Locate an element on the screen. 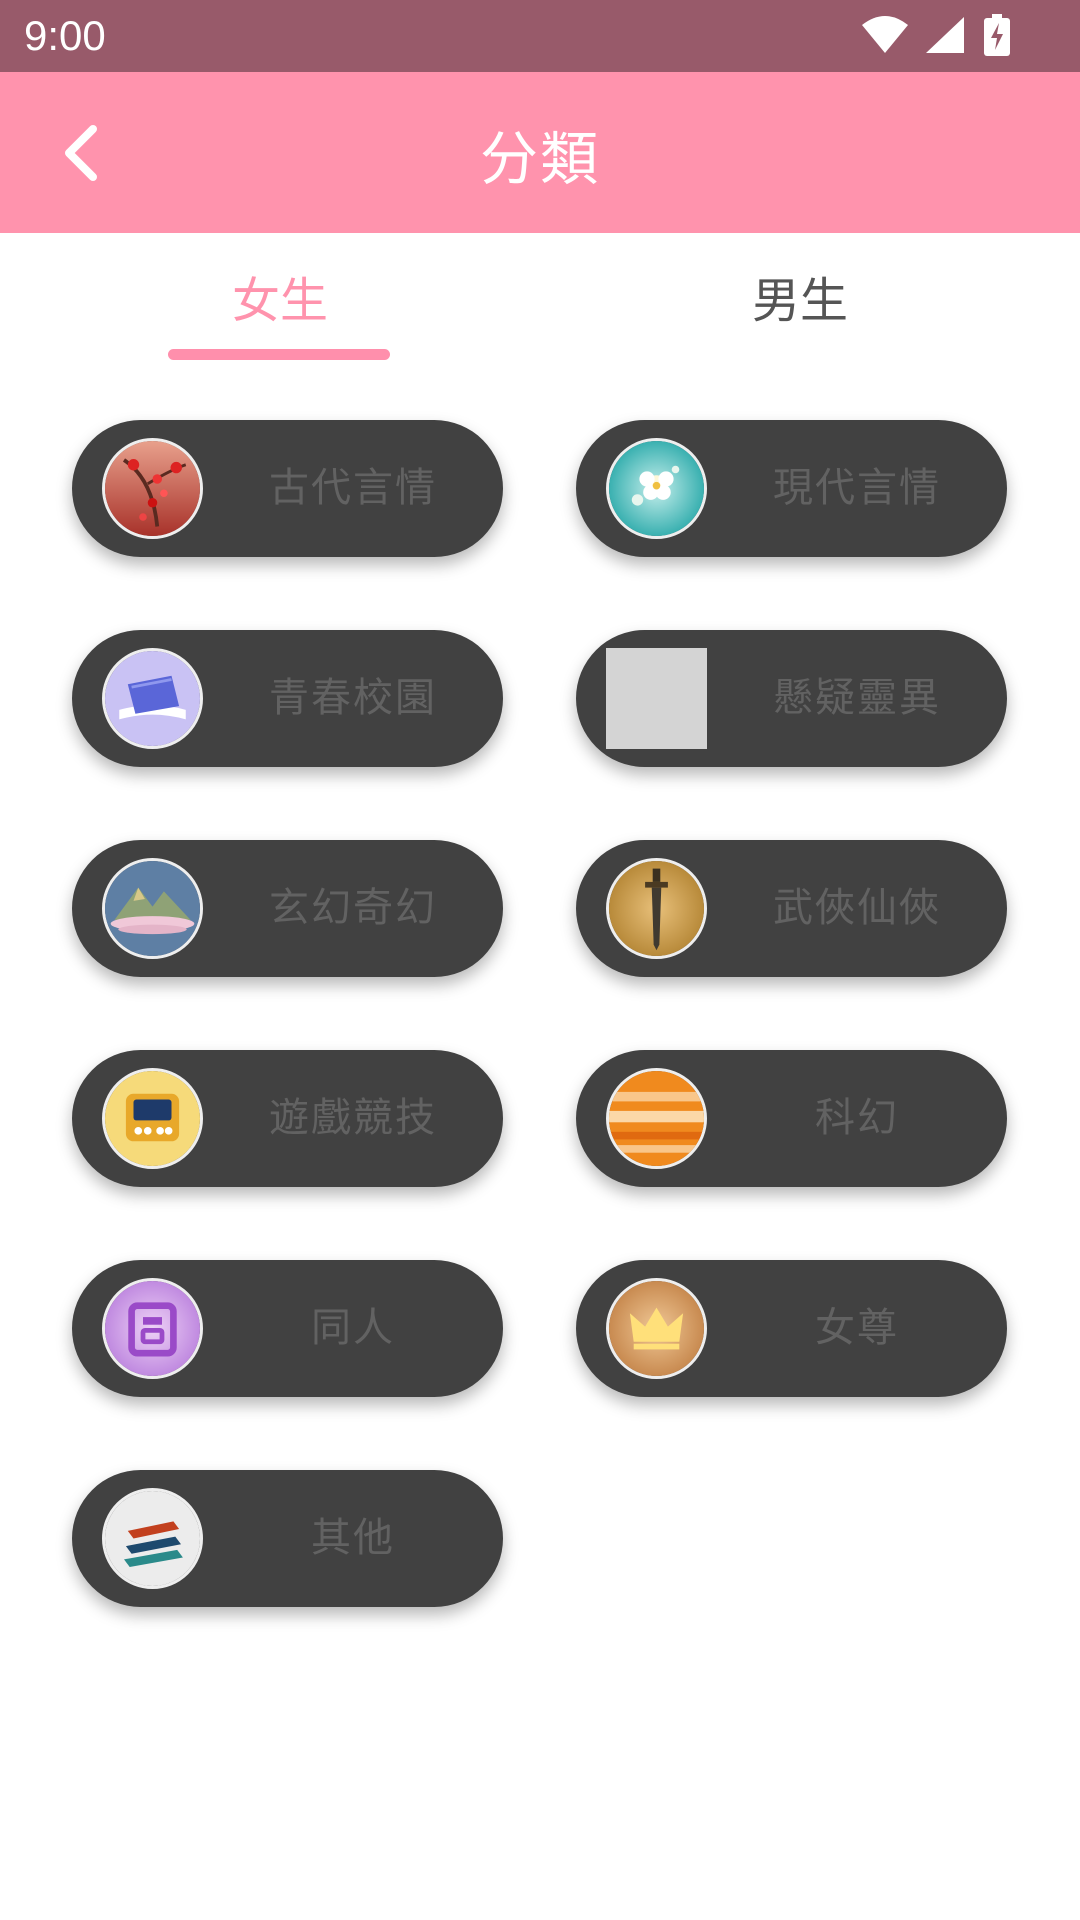  status-time: 9:00 is located at coordinates (65, 35).